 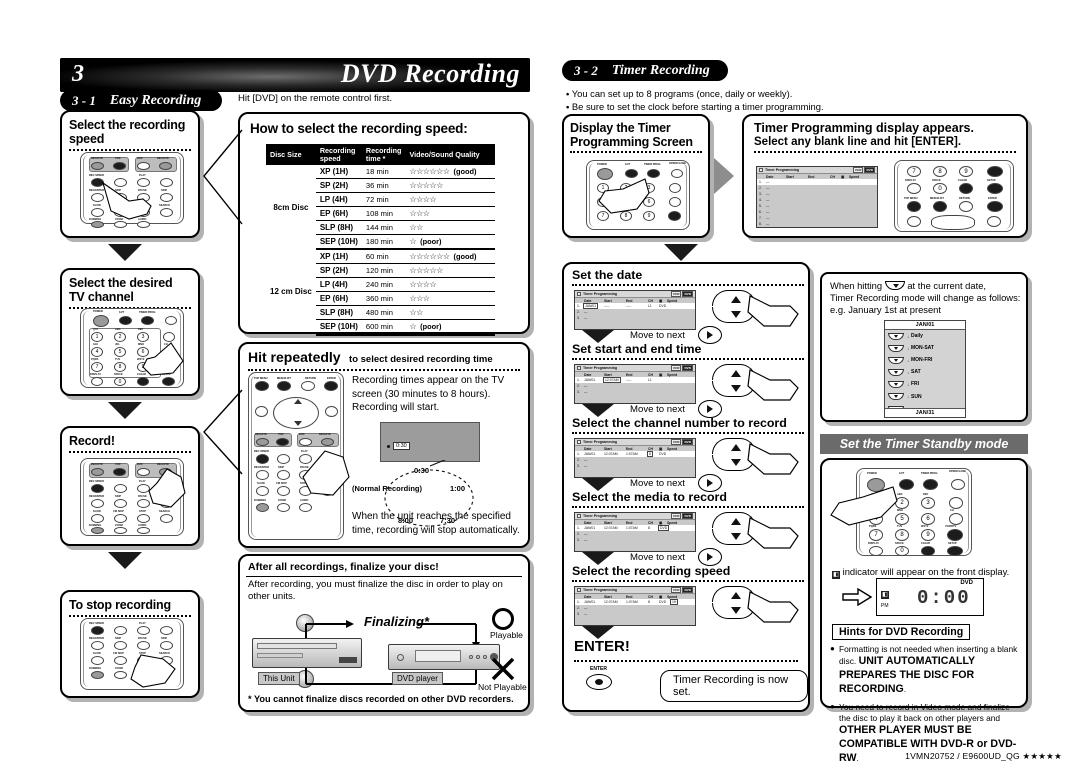 I want to click on remote-button-set, so click(x=906, y=484).